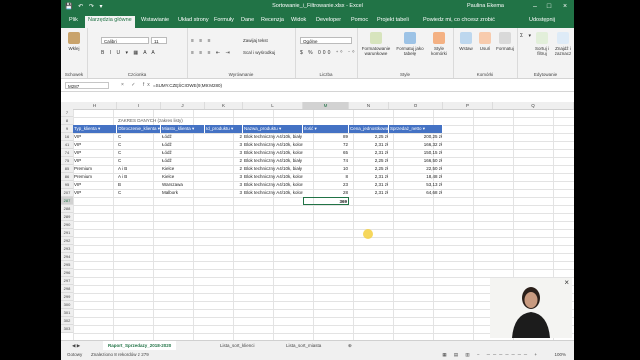 The width and height of the screenshot is (640, 360). I want to click on font-format-icons: B I U ▾ ▦ A A, so click(129, 53).